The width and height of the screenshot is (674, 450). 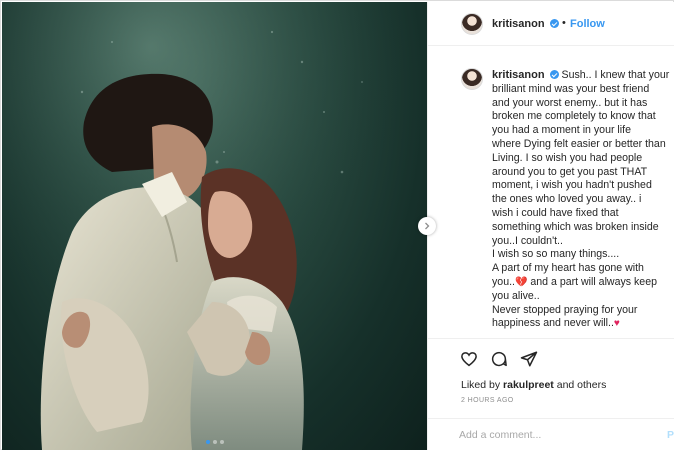 I want to click on heart-outline-icon, so click(x=469, y=359).